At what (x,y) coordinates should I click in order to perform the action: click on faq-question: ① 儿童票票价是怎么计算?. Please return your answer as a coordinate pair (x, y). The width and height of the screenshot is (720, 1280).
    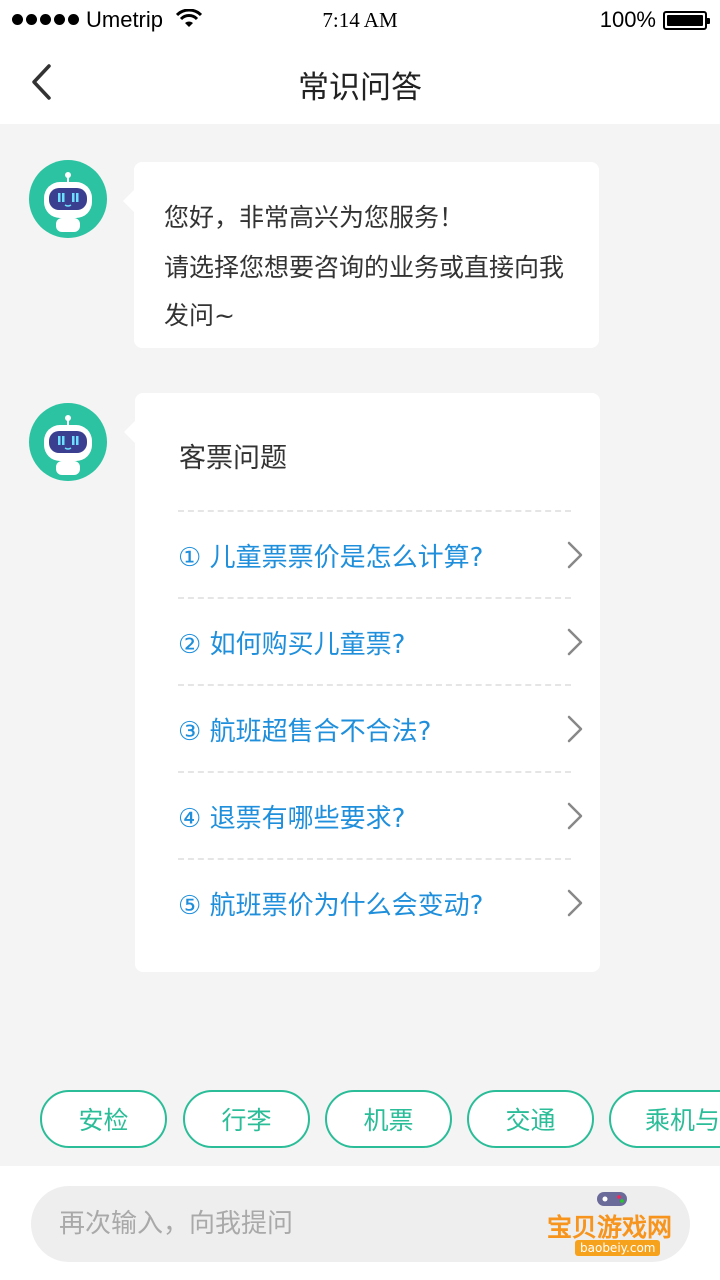
    Looking at the image, I should click on (331, 558).